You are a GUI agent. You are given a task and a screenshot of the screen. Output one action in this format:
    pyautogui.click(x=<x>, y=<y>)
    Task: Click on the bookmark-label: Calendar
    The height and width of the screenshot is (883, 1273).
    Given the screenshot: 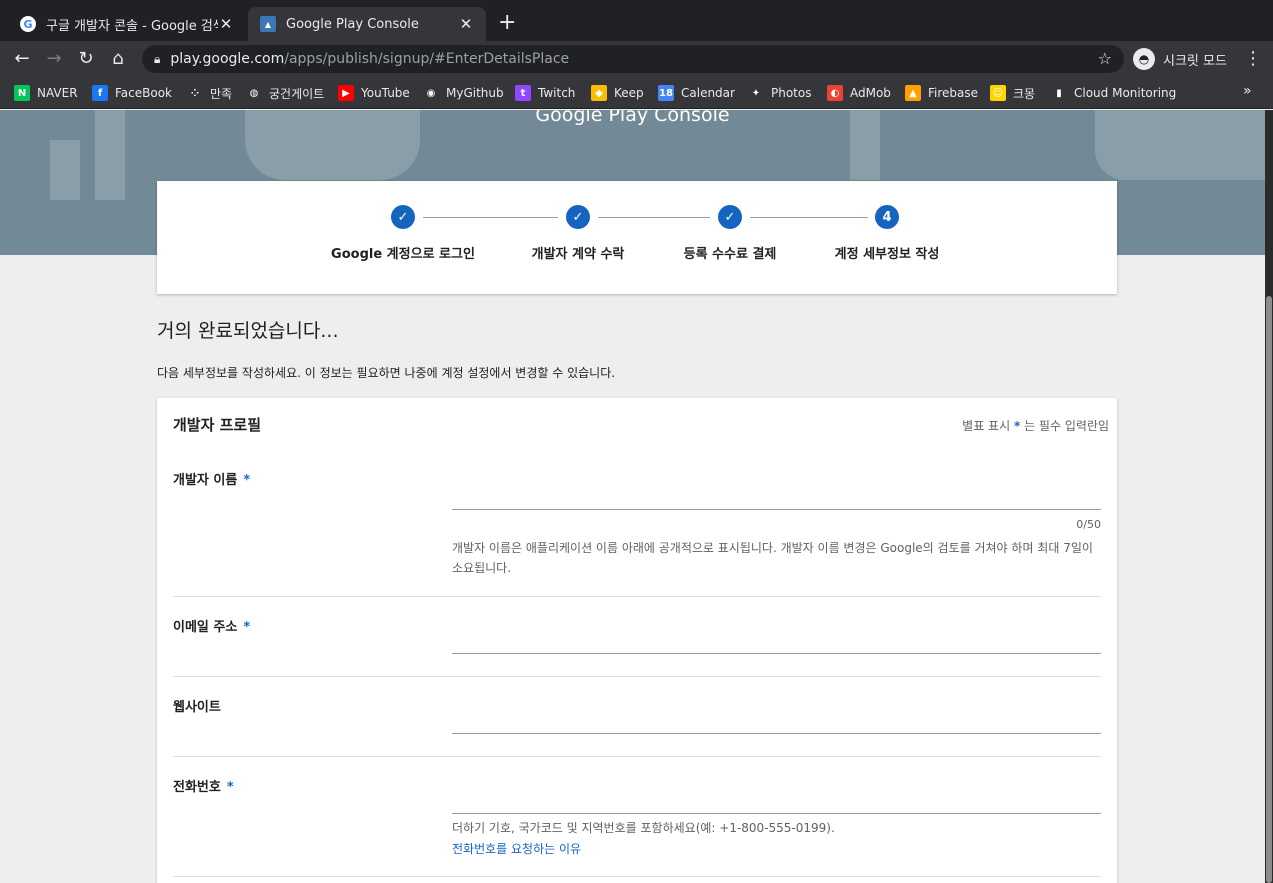 What is the action you would take?
    pyautogui.click(x=708, y=93)
    